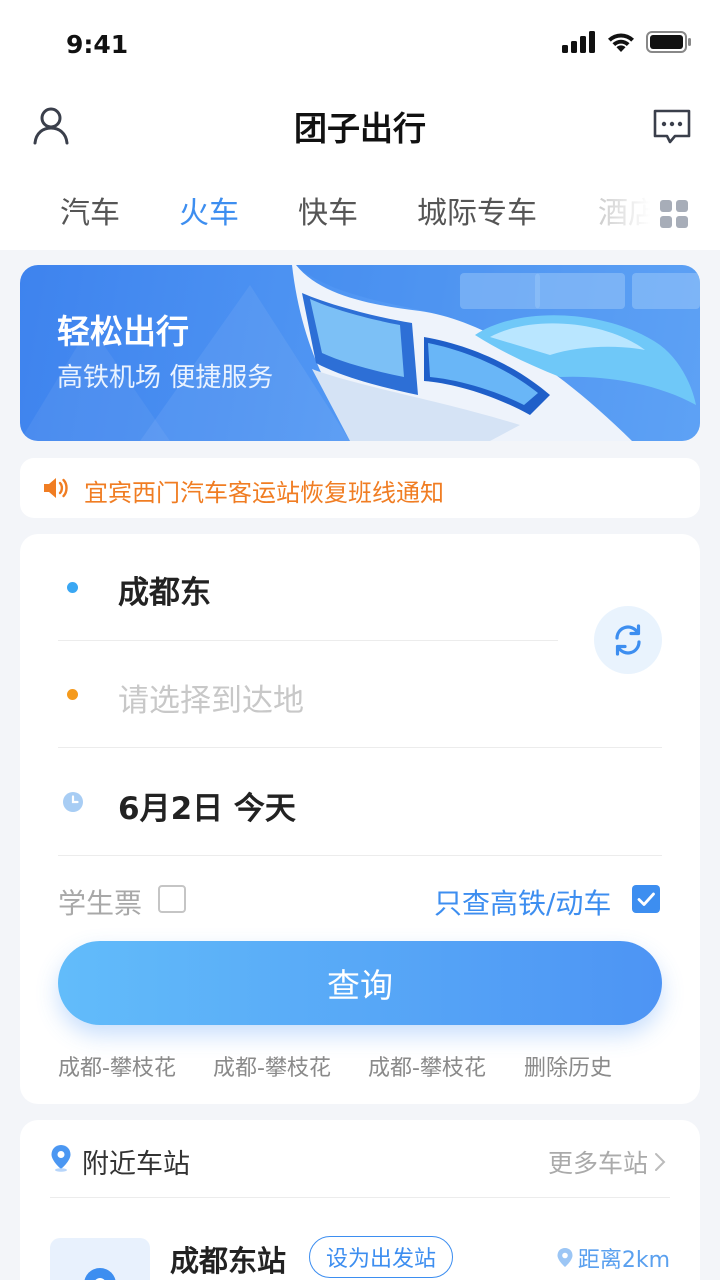 This screenshot has height=1280, width=720. What do you see at coordinates (172, 899) in the screenshot?
I see `student-ticket-checkbox` at bounding box center [172, 899].